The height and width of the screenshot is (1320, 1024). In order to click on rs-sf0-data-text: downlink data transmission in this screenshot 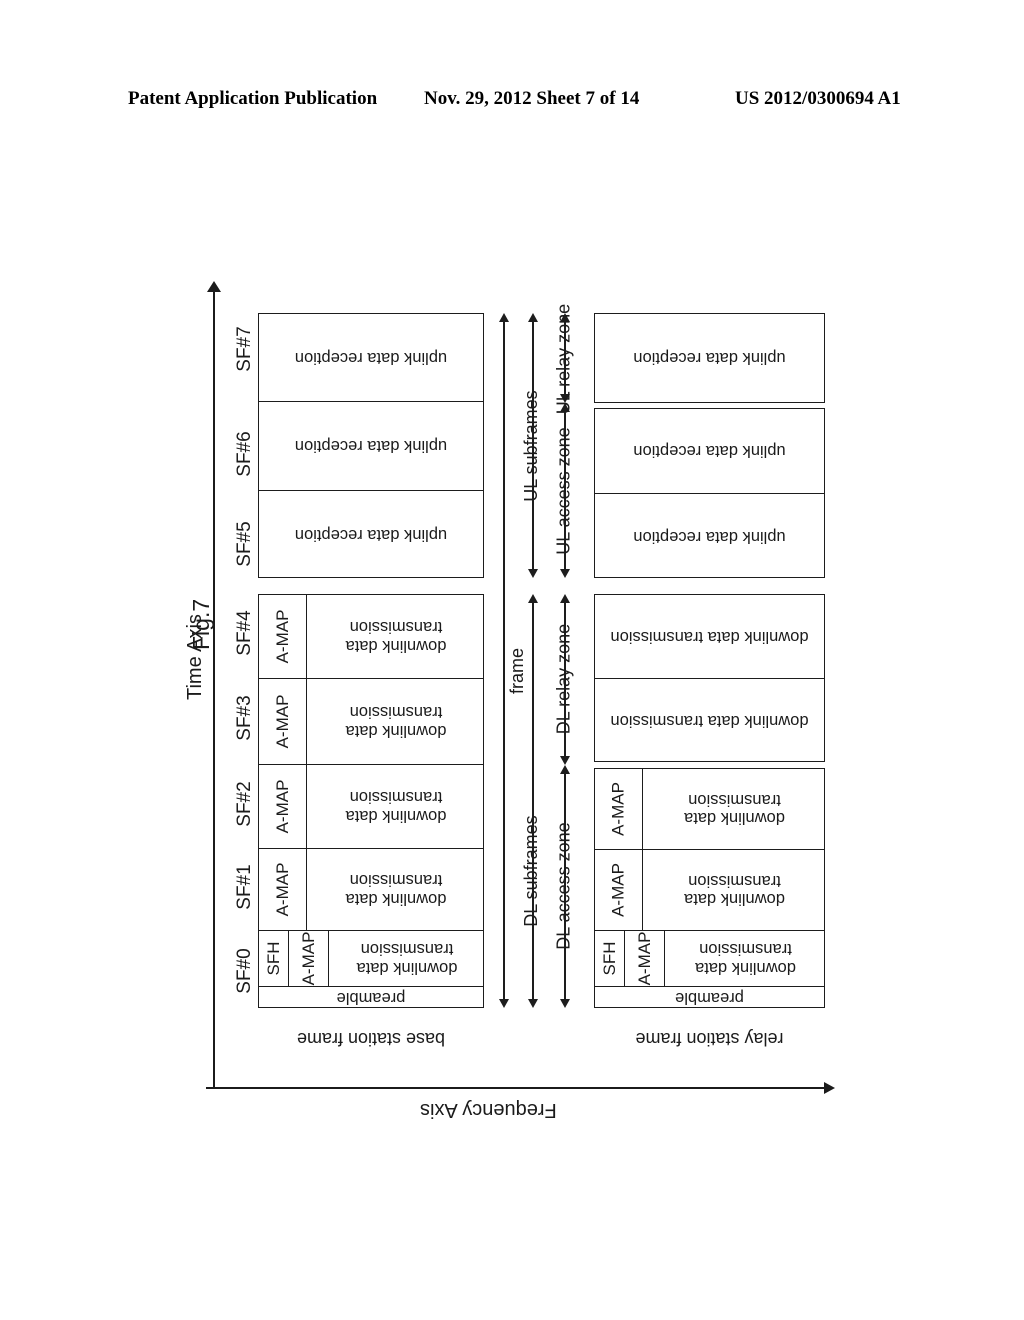, I will do `click(745, 958)`.